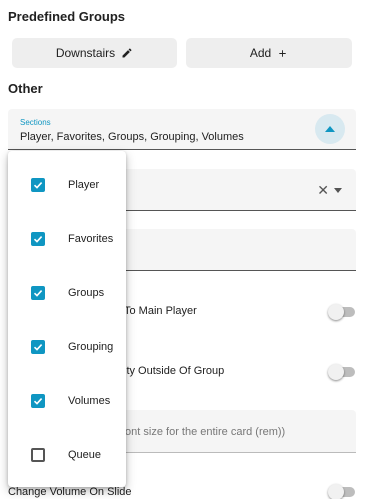 The image size is (376, 499). I want to click on change-volume-on-slide-toggle, so click(341, 491).